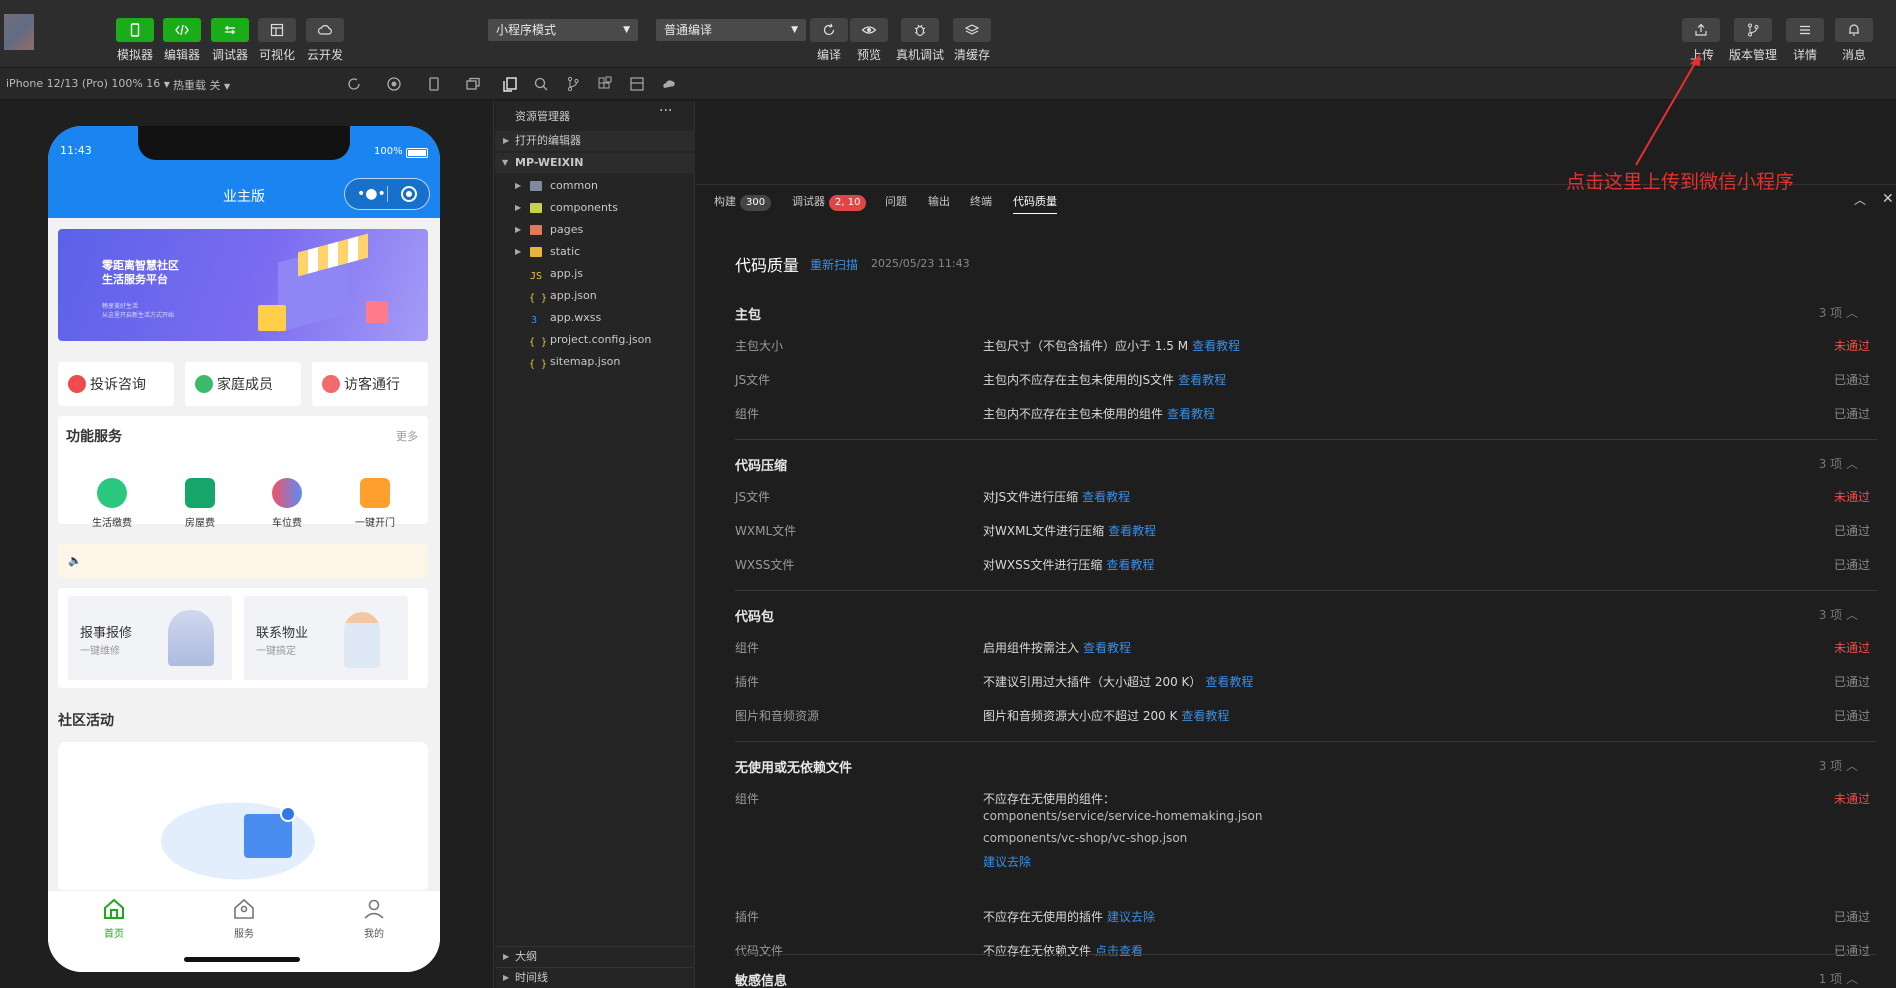 The height and width of the screenshot is (988, 1896). What do you see at coordinates (277, 30) in the screenshot?
I see `visual-button` at bounding box center [277, 30].